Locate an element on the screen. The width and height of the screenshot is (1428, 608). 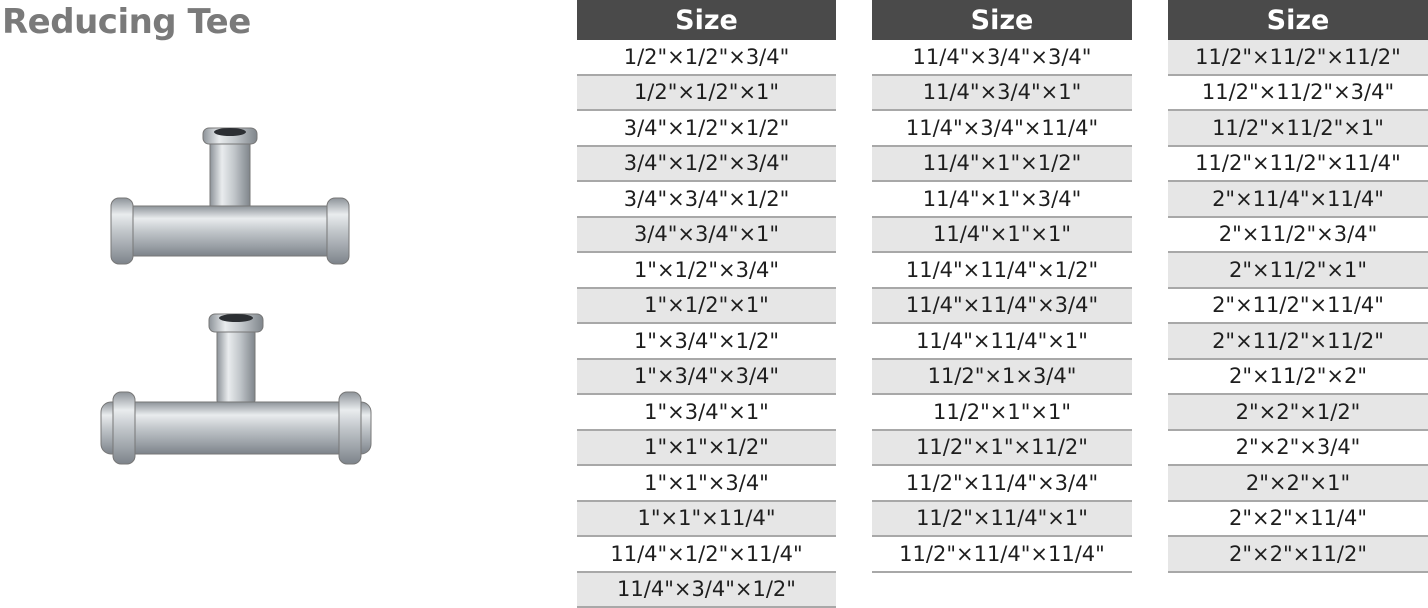
size-row: 2"×2"×1/2" is located at coordinates (1298, 413).